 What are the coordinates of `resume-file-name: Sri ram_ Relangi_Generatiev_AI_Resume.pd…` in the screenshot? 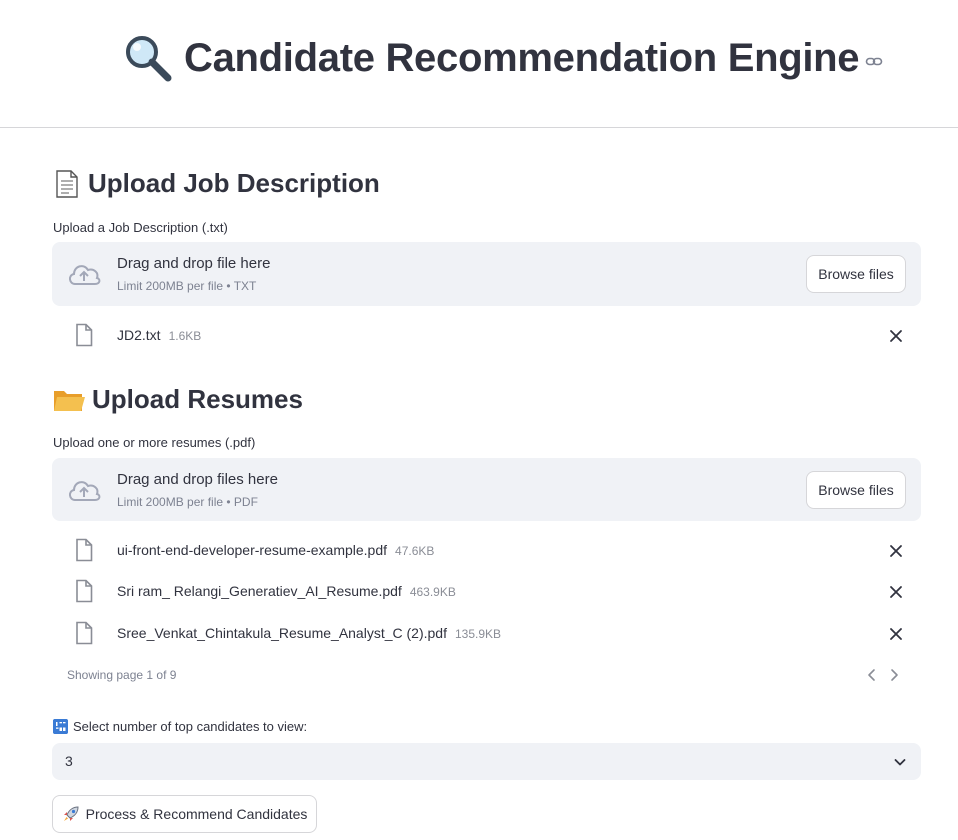 It's located at (259, 591).